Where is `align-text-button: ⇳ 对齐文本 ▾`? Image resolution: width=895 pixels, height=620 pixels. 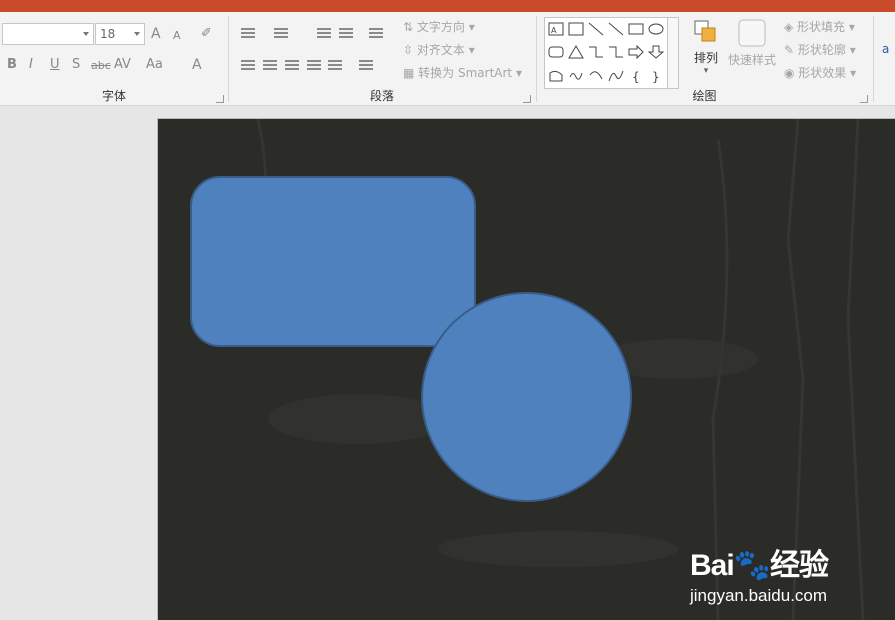 align-text-button: ⇳ 对齐文本 ▾ is located at coordinates (439, 50).